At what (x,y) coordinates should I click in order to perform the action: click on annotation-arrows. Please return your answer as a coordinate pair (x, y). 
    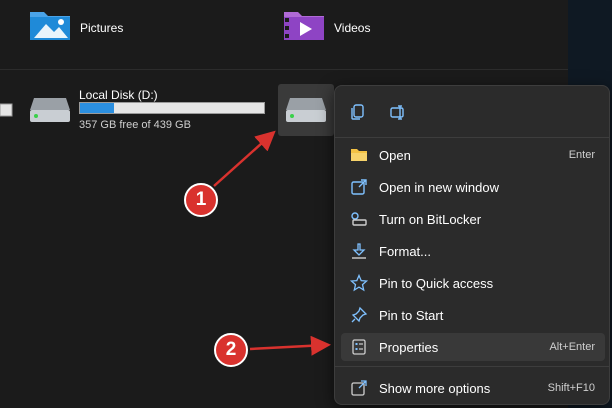
    Looking at the image, I should click on (272, 243).